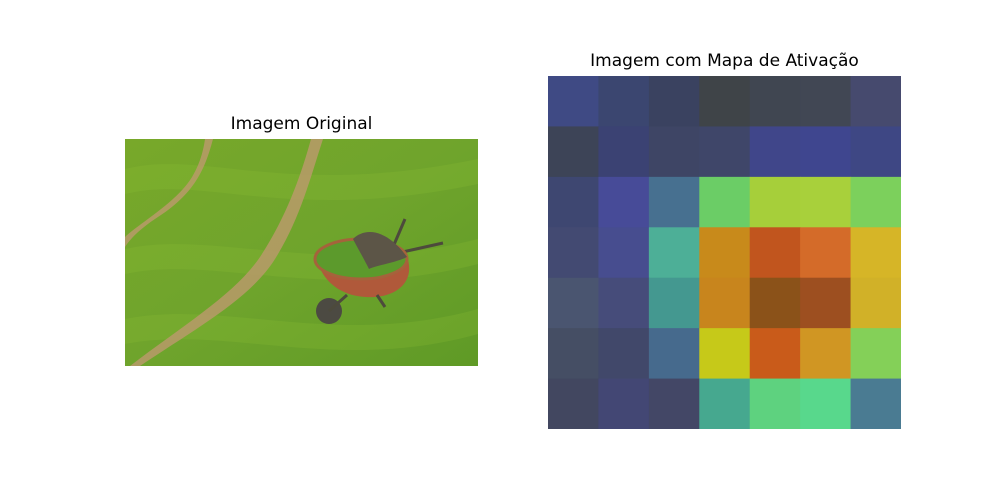 This screenshot has width=1000, height=500. Describe the element at coordinates (724, 61) in the screenshot. I see `activation-map-title: Imagem com Mapa de Ativação` at that location.